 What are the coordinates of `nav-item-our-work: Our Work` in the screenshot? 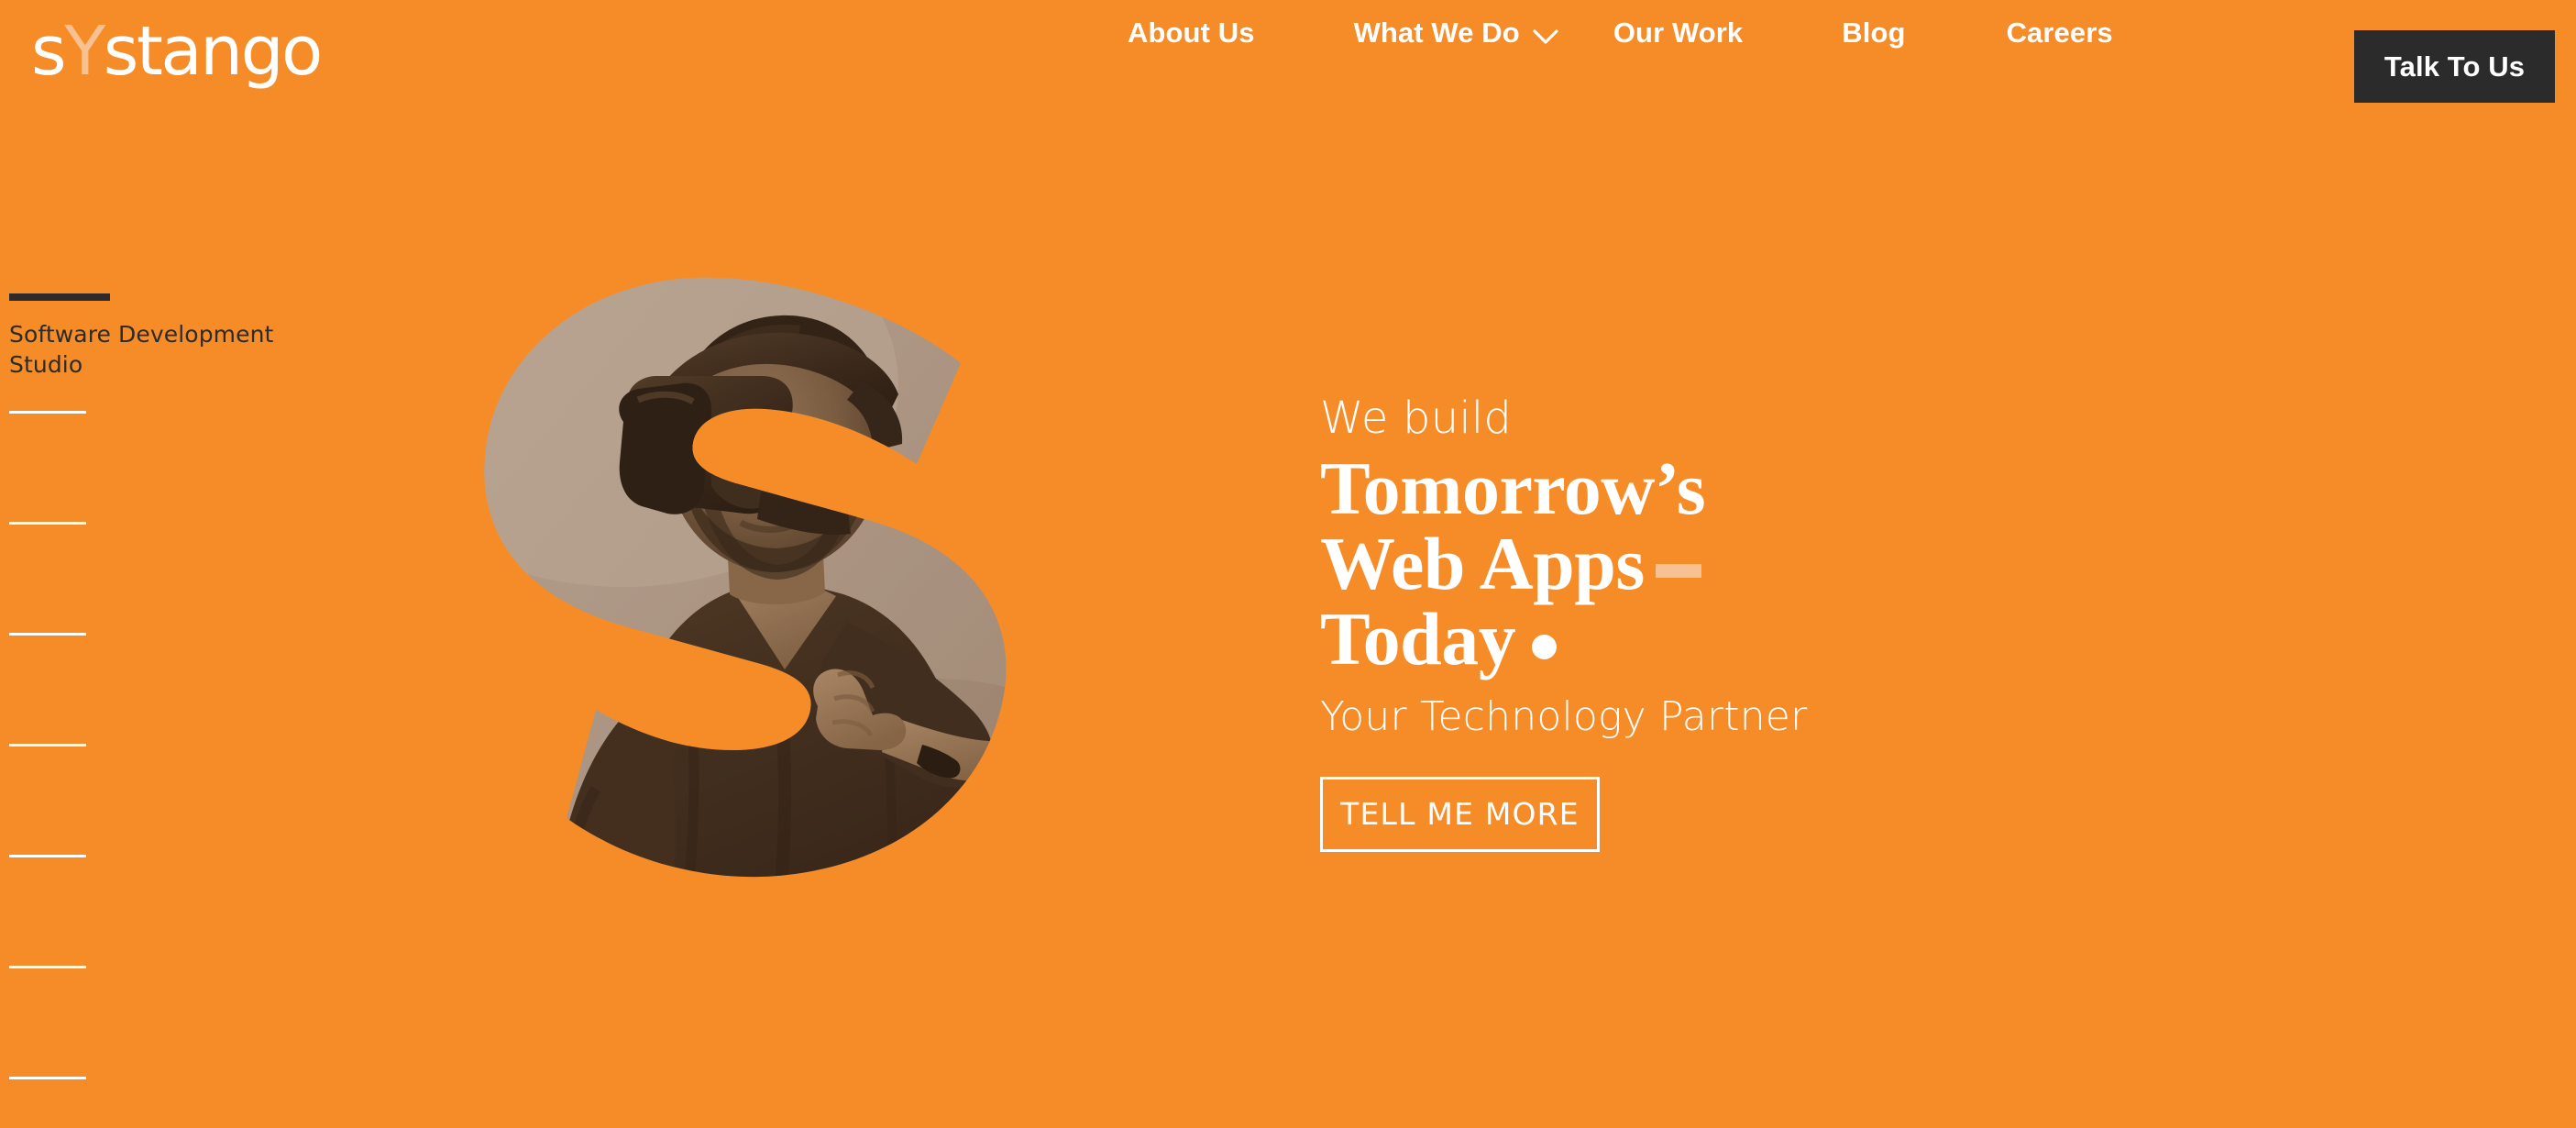 It's located at (1678, 50).